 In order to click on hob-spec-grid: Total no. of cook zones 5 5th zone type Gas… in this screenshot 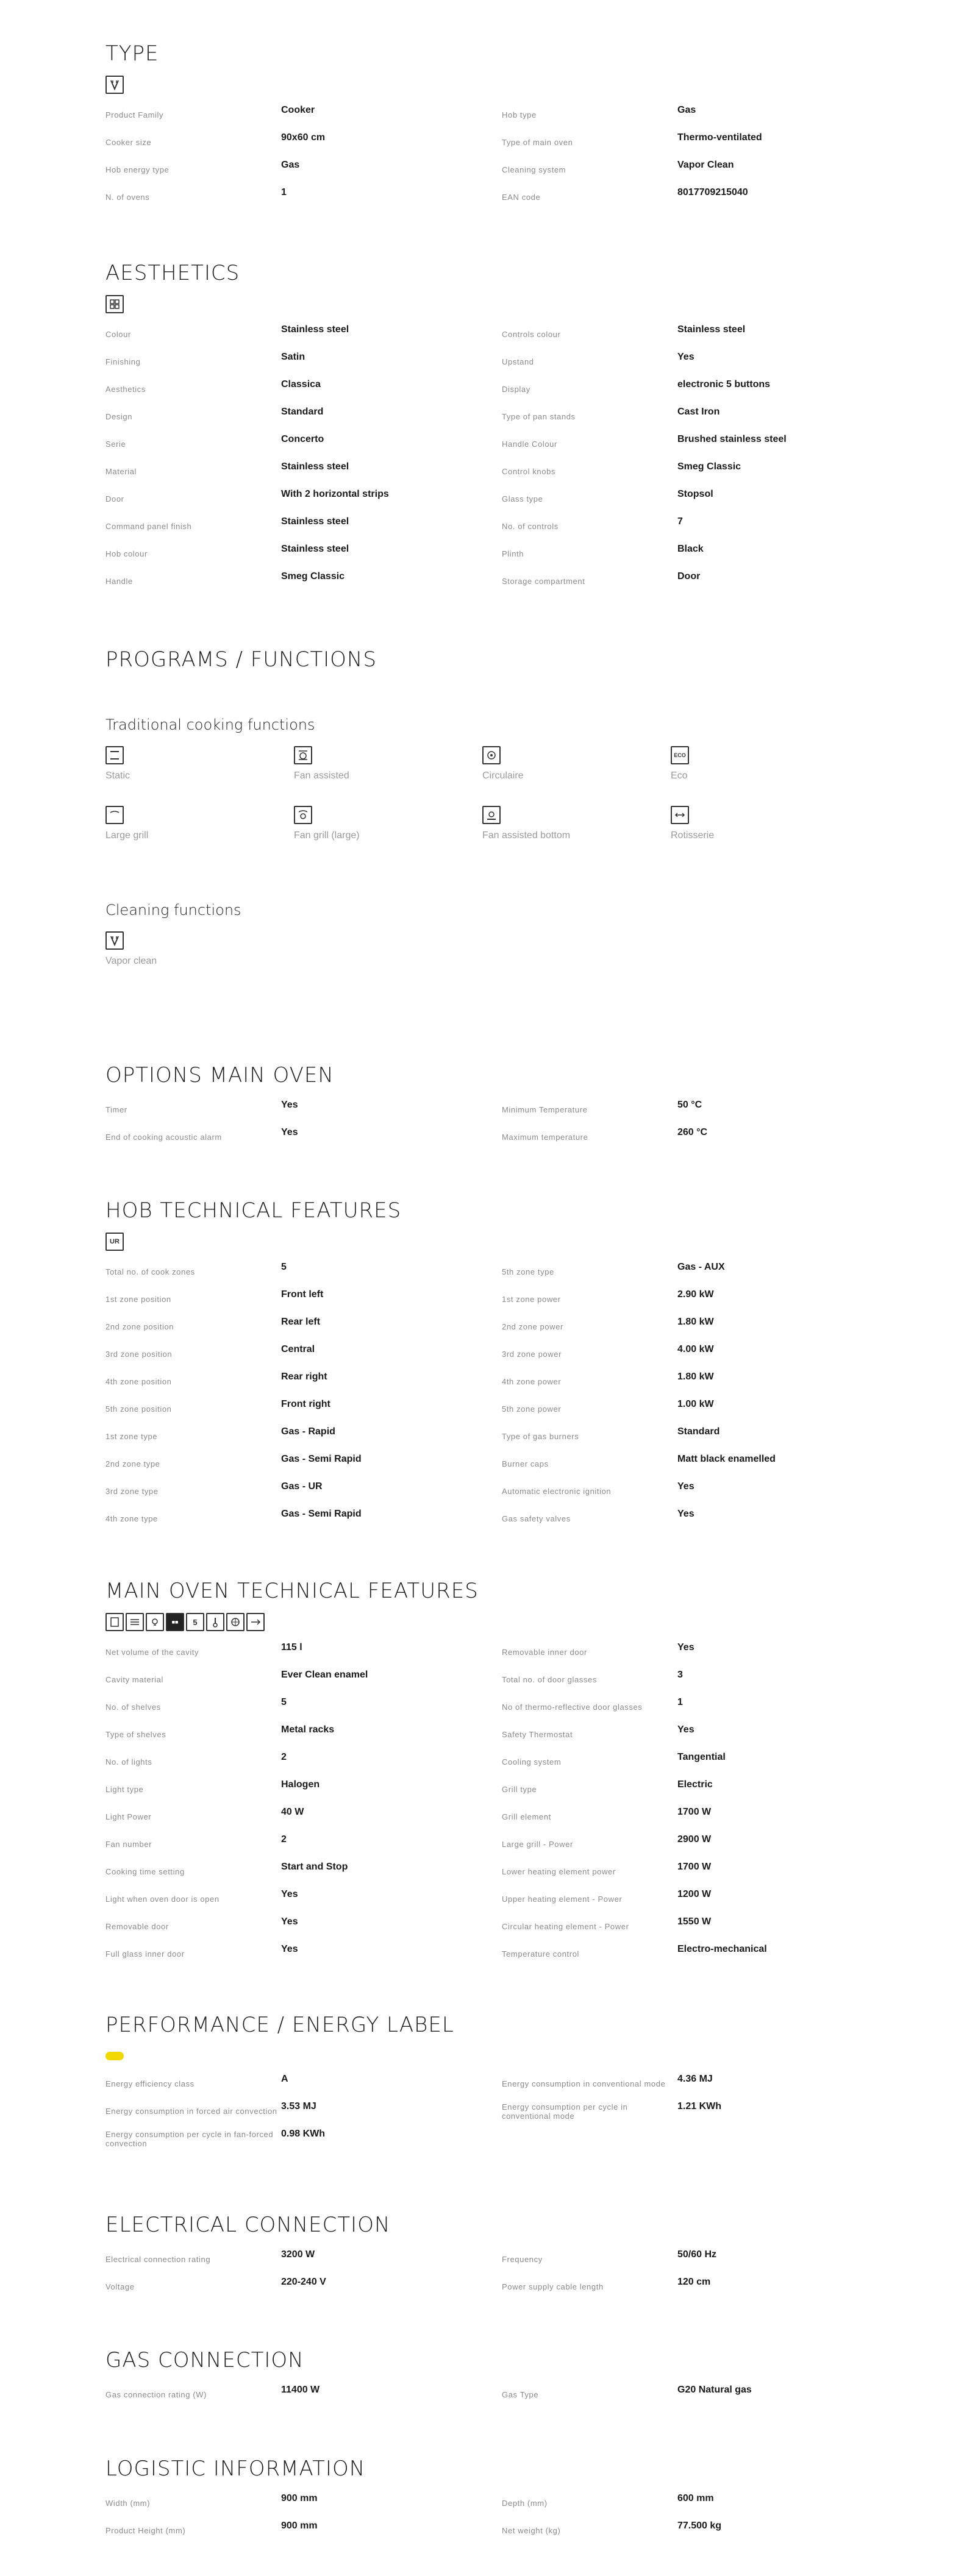, I will do `click(483, 1395)`.